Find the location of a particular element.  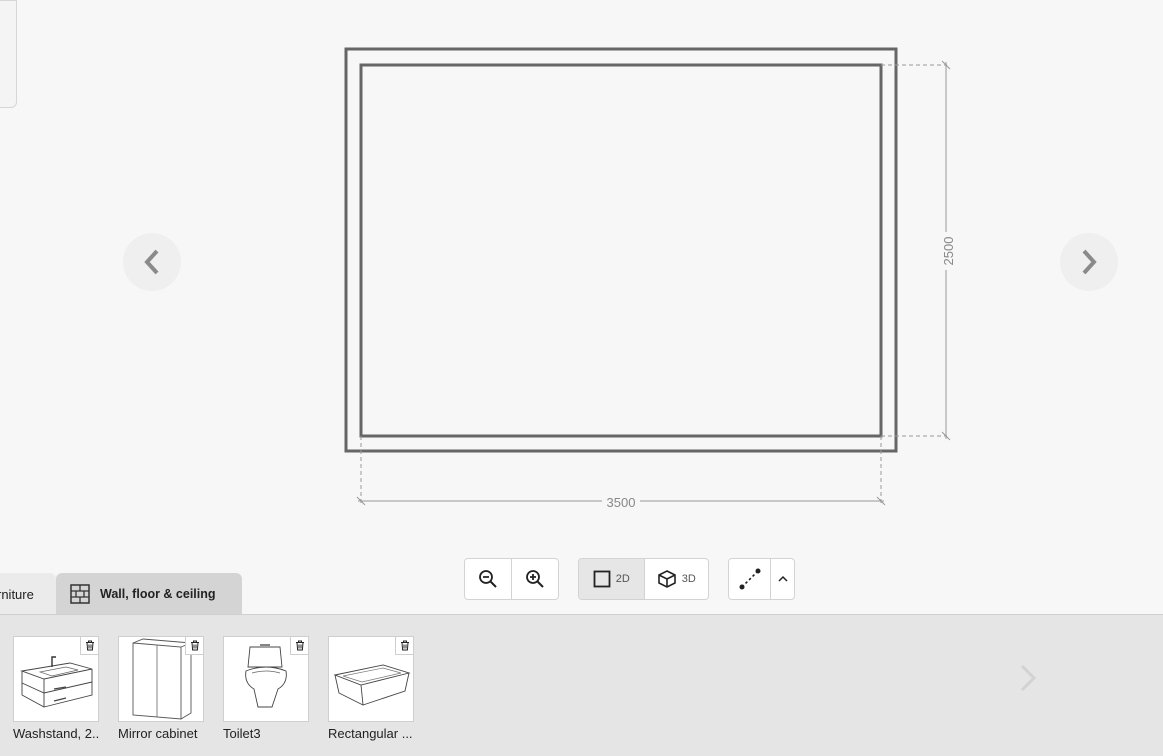

bathtub-thumbnail is located at coordinates (371, 679).